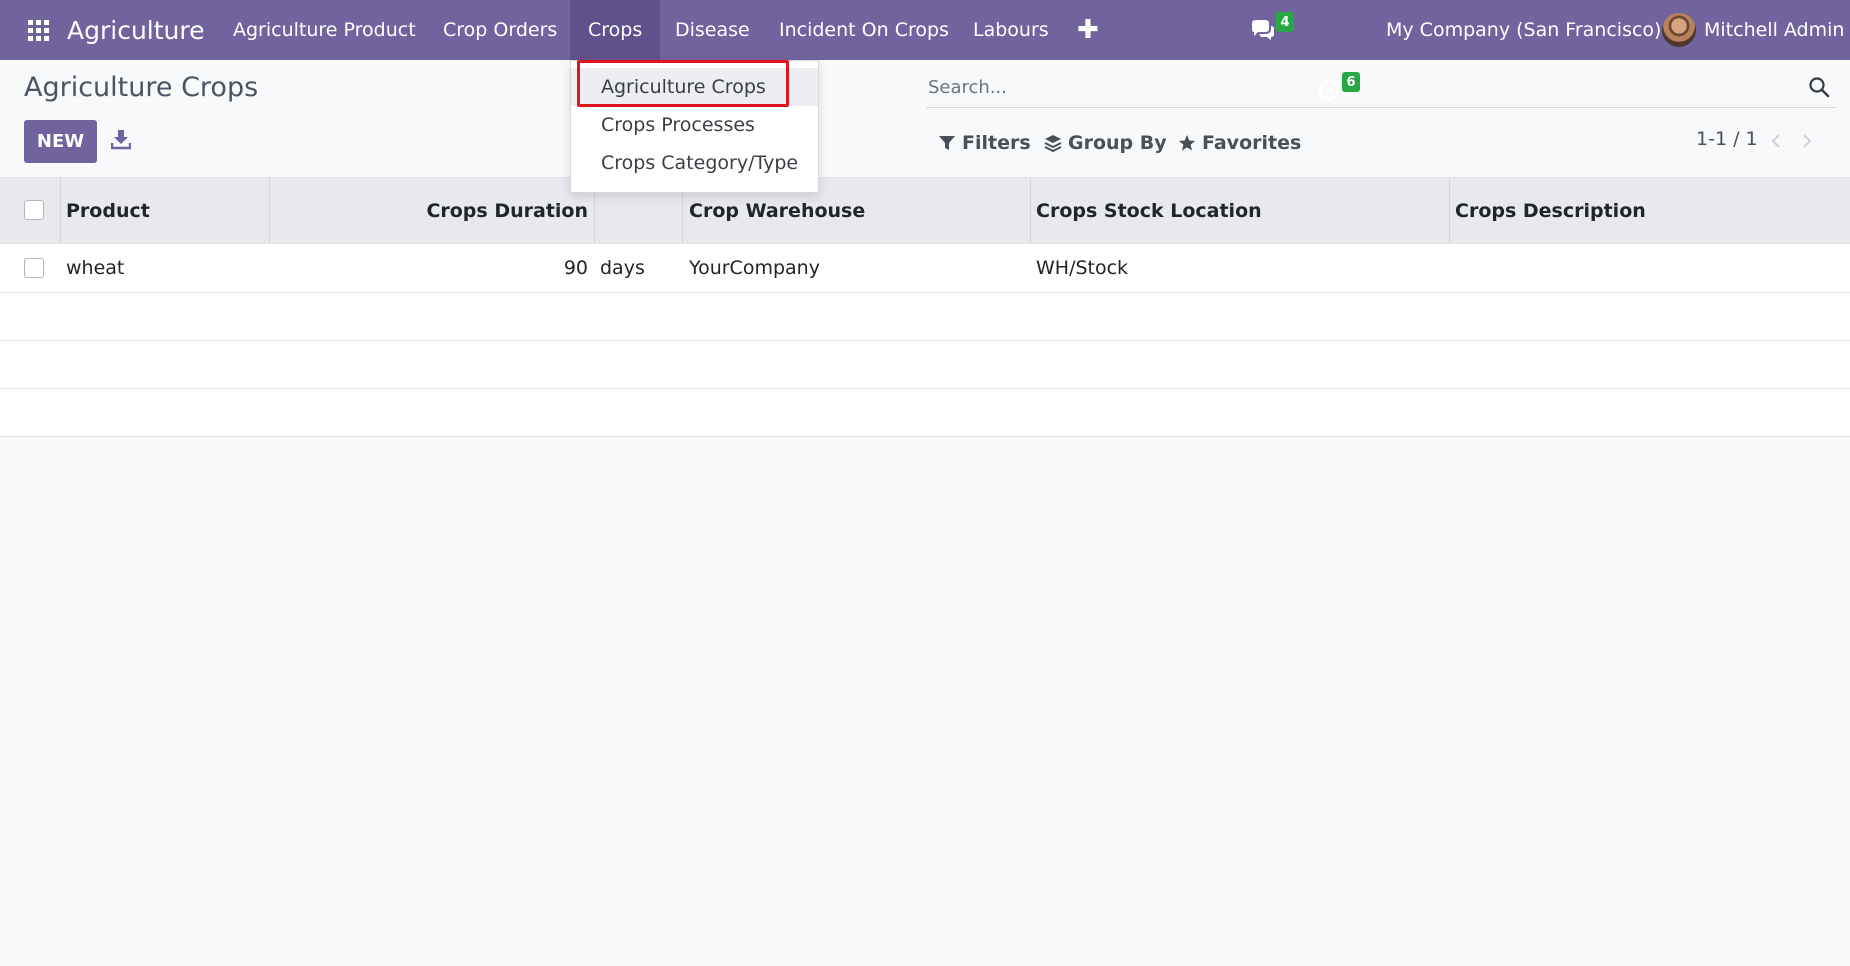 This screenshot has height=966, width=1850. I want to click on table-row: wheat 90 days YourCompany WH/Stock, so click(925, 268).